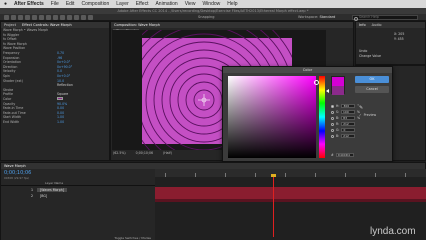 This screenshot has height=240, width=426. Describe the element at coordinates (332, 106) in the screenshot. I see `hue-radio` at that location.